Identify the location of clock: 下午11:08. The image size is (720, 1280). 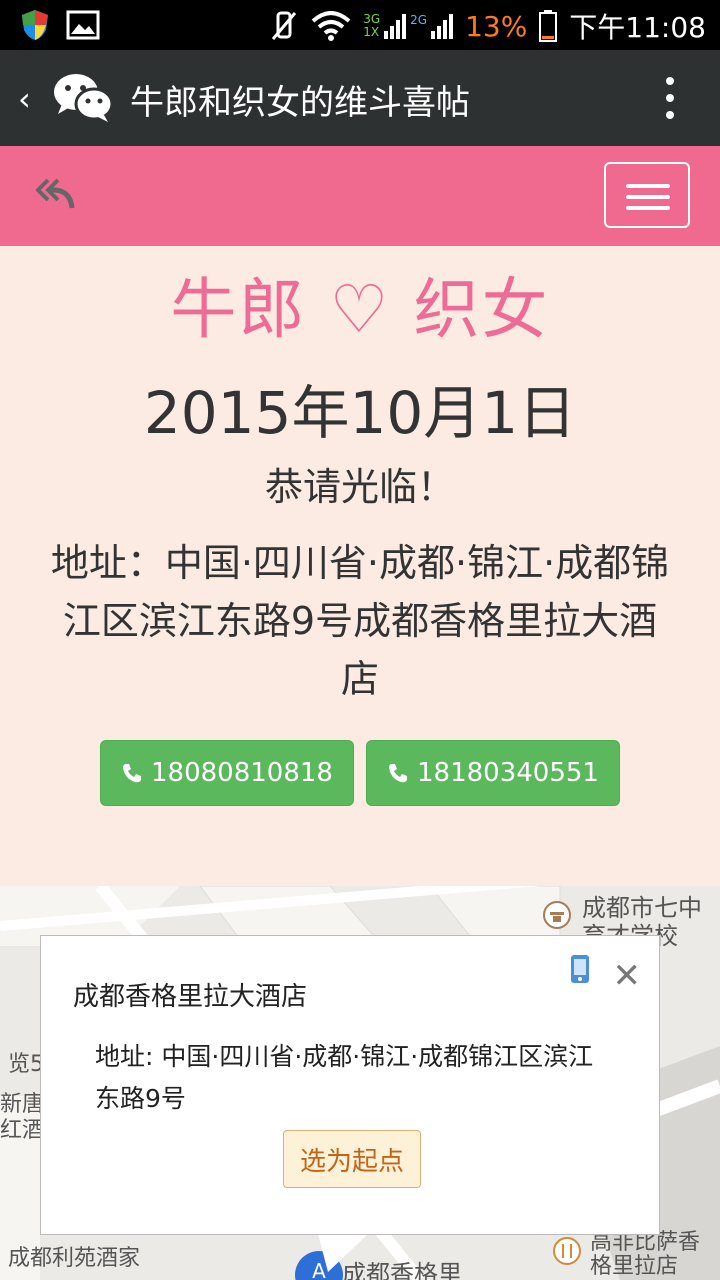
(637, 27).